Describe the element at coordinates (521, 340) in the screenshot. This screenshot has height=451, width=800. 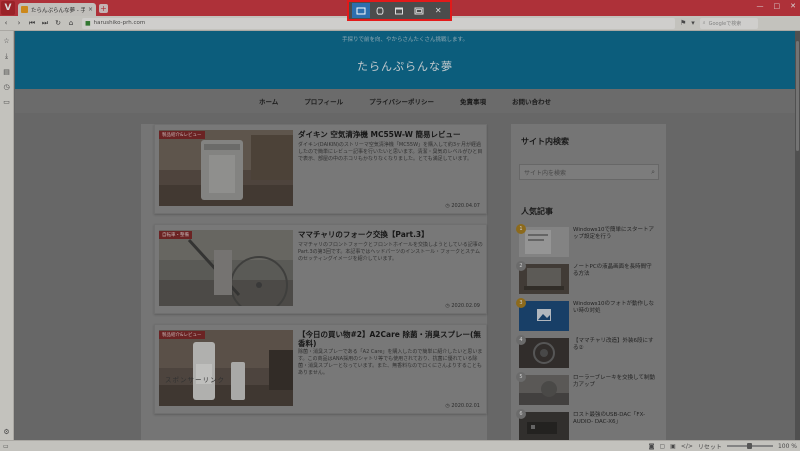
I see `rank-badge: 4` at that location.